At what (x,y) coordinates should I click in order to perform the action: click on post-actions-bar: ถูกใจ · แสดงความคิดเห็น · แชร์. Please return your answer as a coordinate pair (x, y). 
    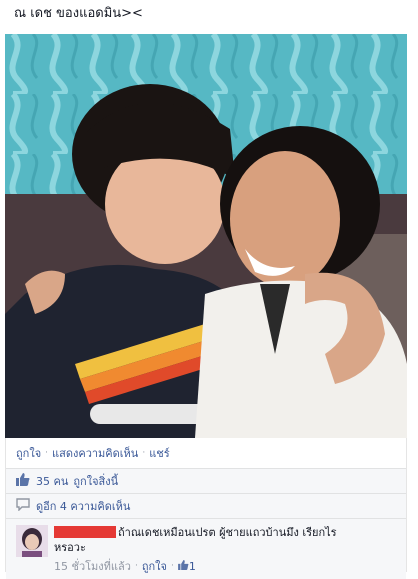
    Looking at the image, I should click on (206, 453).